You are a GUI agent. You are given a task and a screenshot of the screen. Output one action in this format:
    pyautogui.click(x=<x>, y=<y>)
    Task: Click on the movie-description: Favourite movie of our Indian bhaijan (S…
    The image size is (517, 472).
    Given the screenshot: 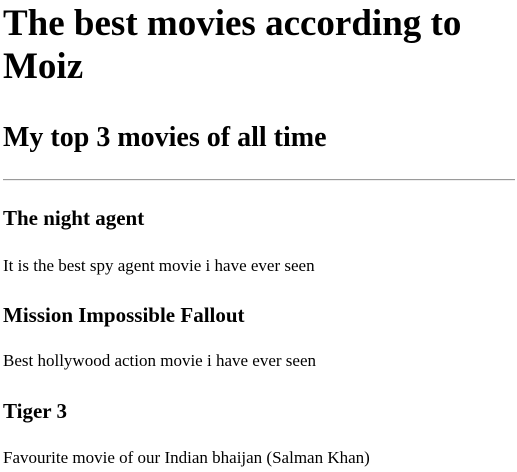 What is the action you would take?
    pyautogui.click(x=186, y=457)
    